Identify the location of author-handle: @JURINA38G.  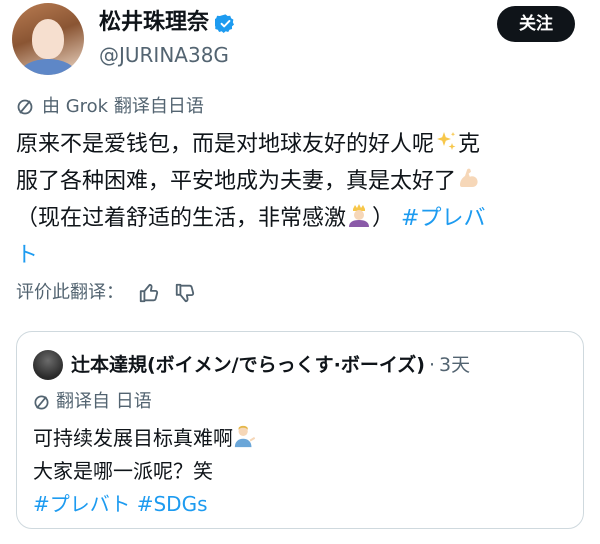
(164, 55).